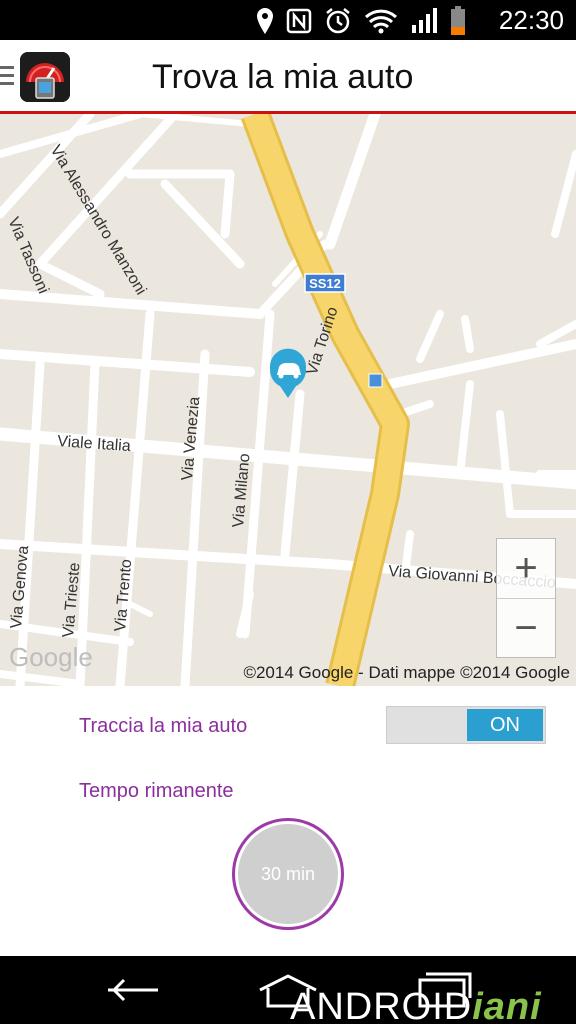 The image size is (576, 1029). Describe the element at coordinates (265, 21) in the screenshot. I see `location-icon` at that location.